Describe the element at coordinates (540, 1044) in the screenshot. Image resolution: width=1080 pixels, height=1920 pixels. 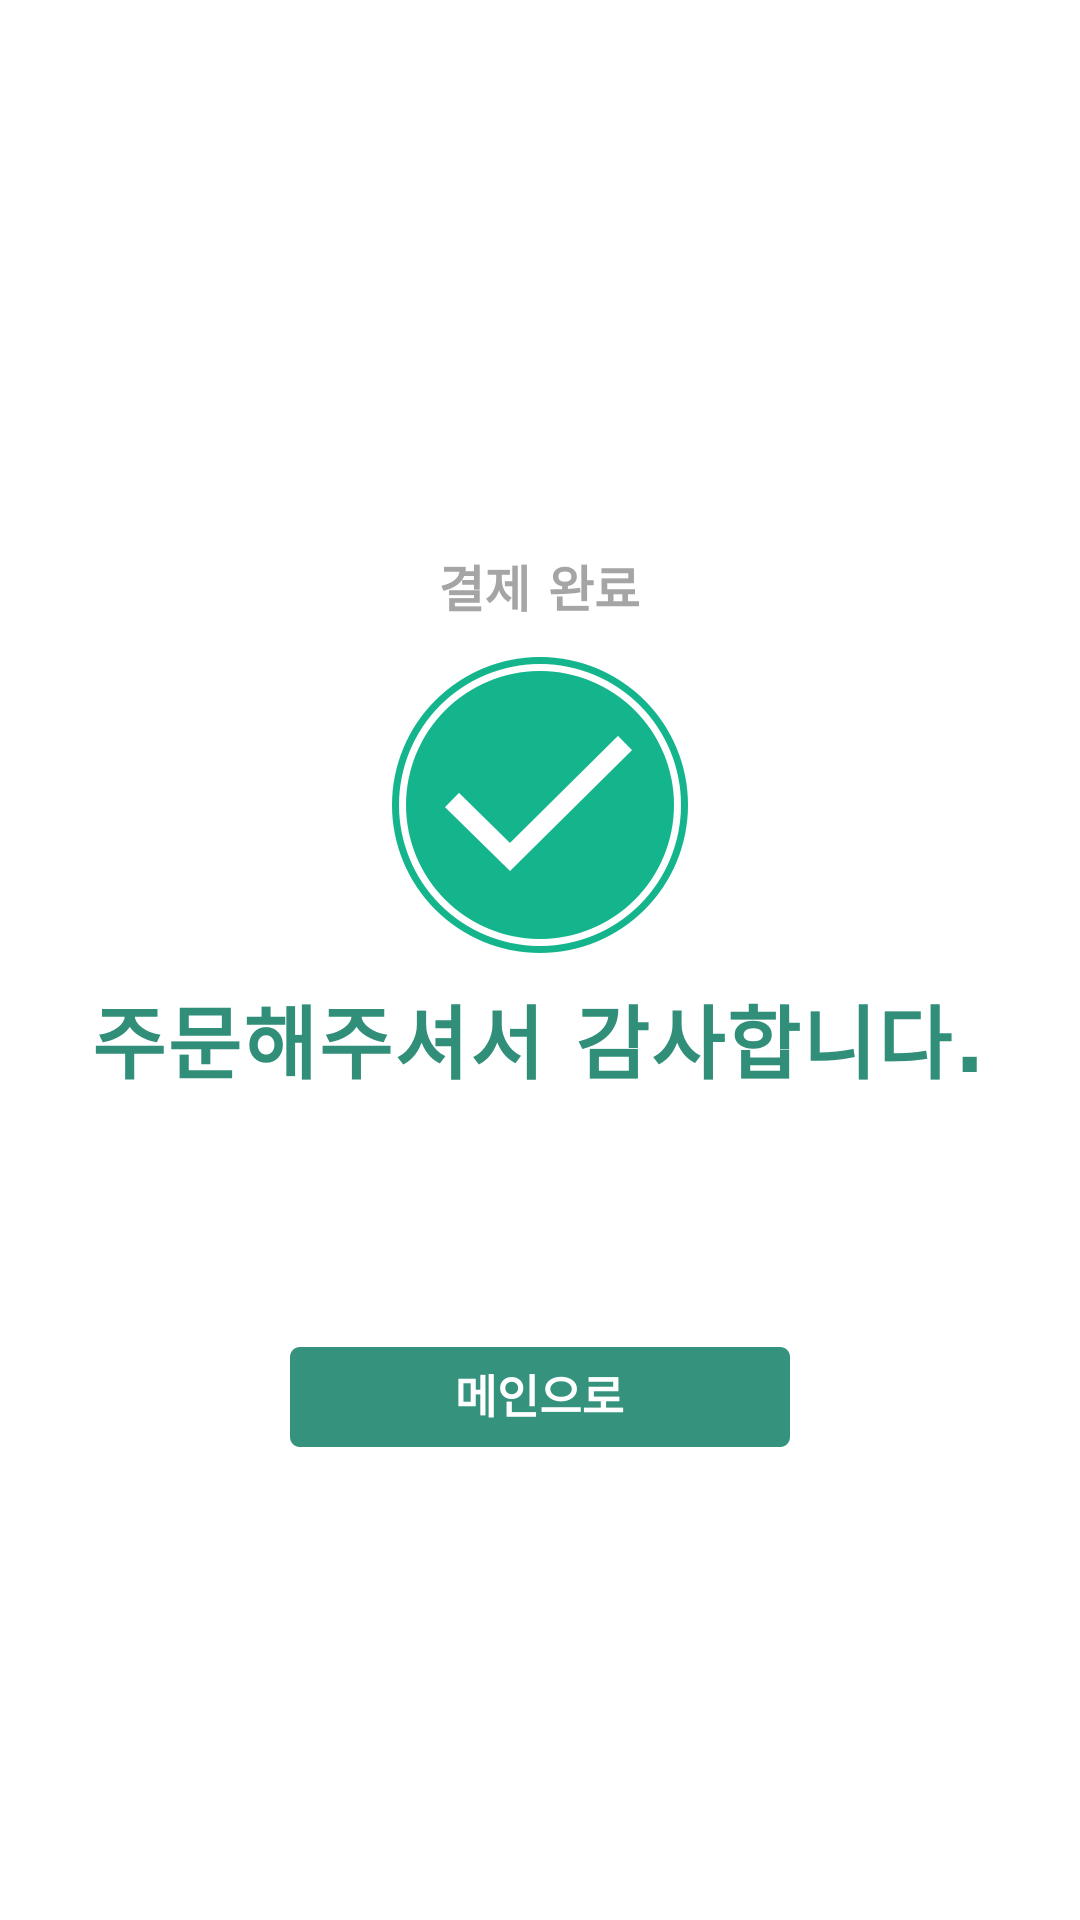
I see `thank-you-message: 주문해주셔서 감사합니다.` at that location.